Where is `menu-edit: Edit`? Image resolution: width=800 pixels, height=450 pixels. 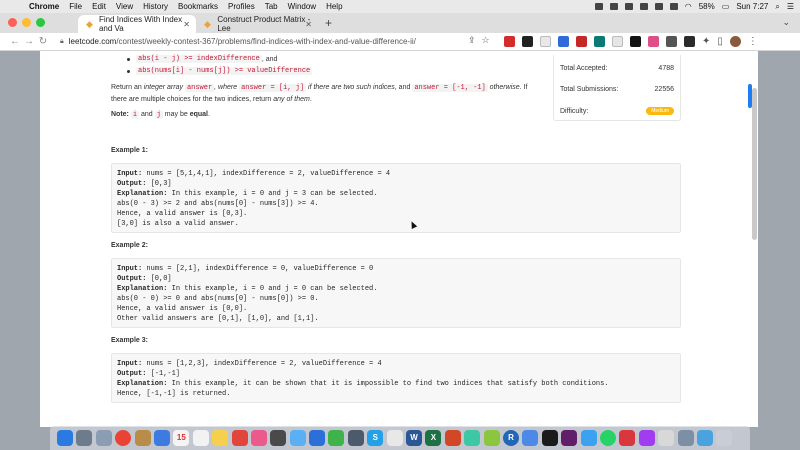
menu-edit: Edit is located at coordinates (99, 6).